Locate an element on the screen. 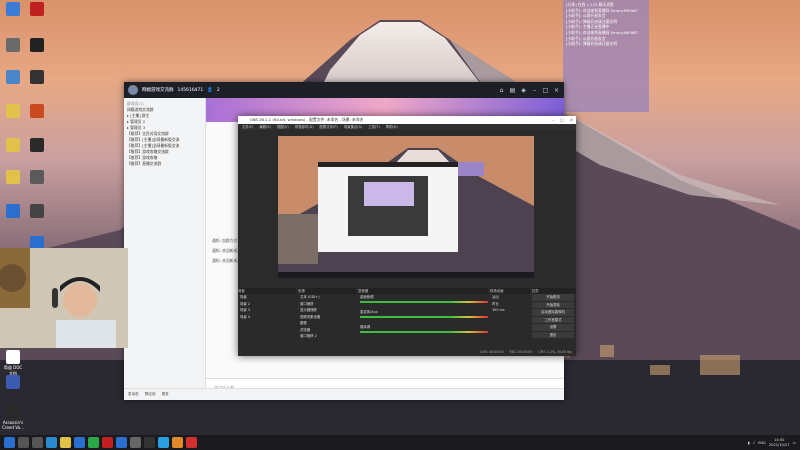 The image size is (800, 450). store-icon is located at coordinates (79, 442).